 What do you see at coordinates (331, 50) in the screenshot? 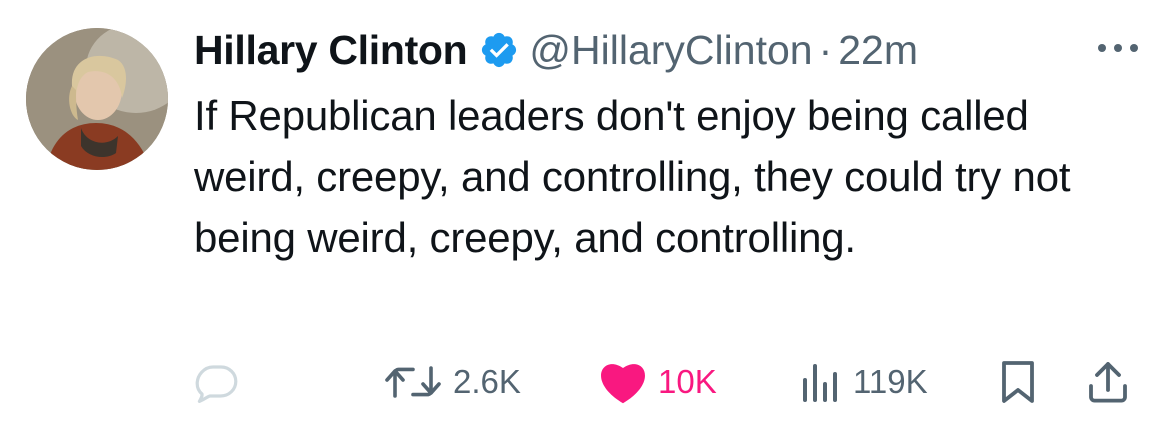
I see `author-name: Hillary Clinton` at bounding box center [331, 50].